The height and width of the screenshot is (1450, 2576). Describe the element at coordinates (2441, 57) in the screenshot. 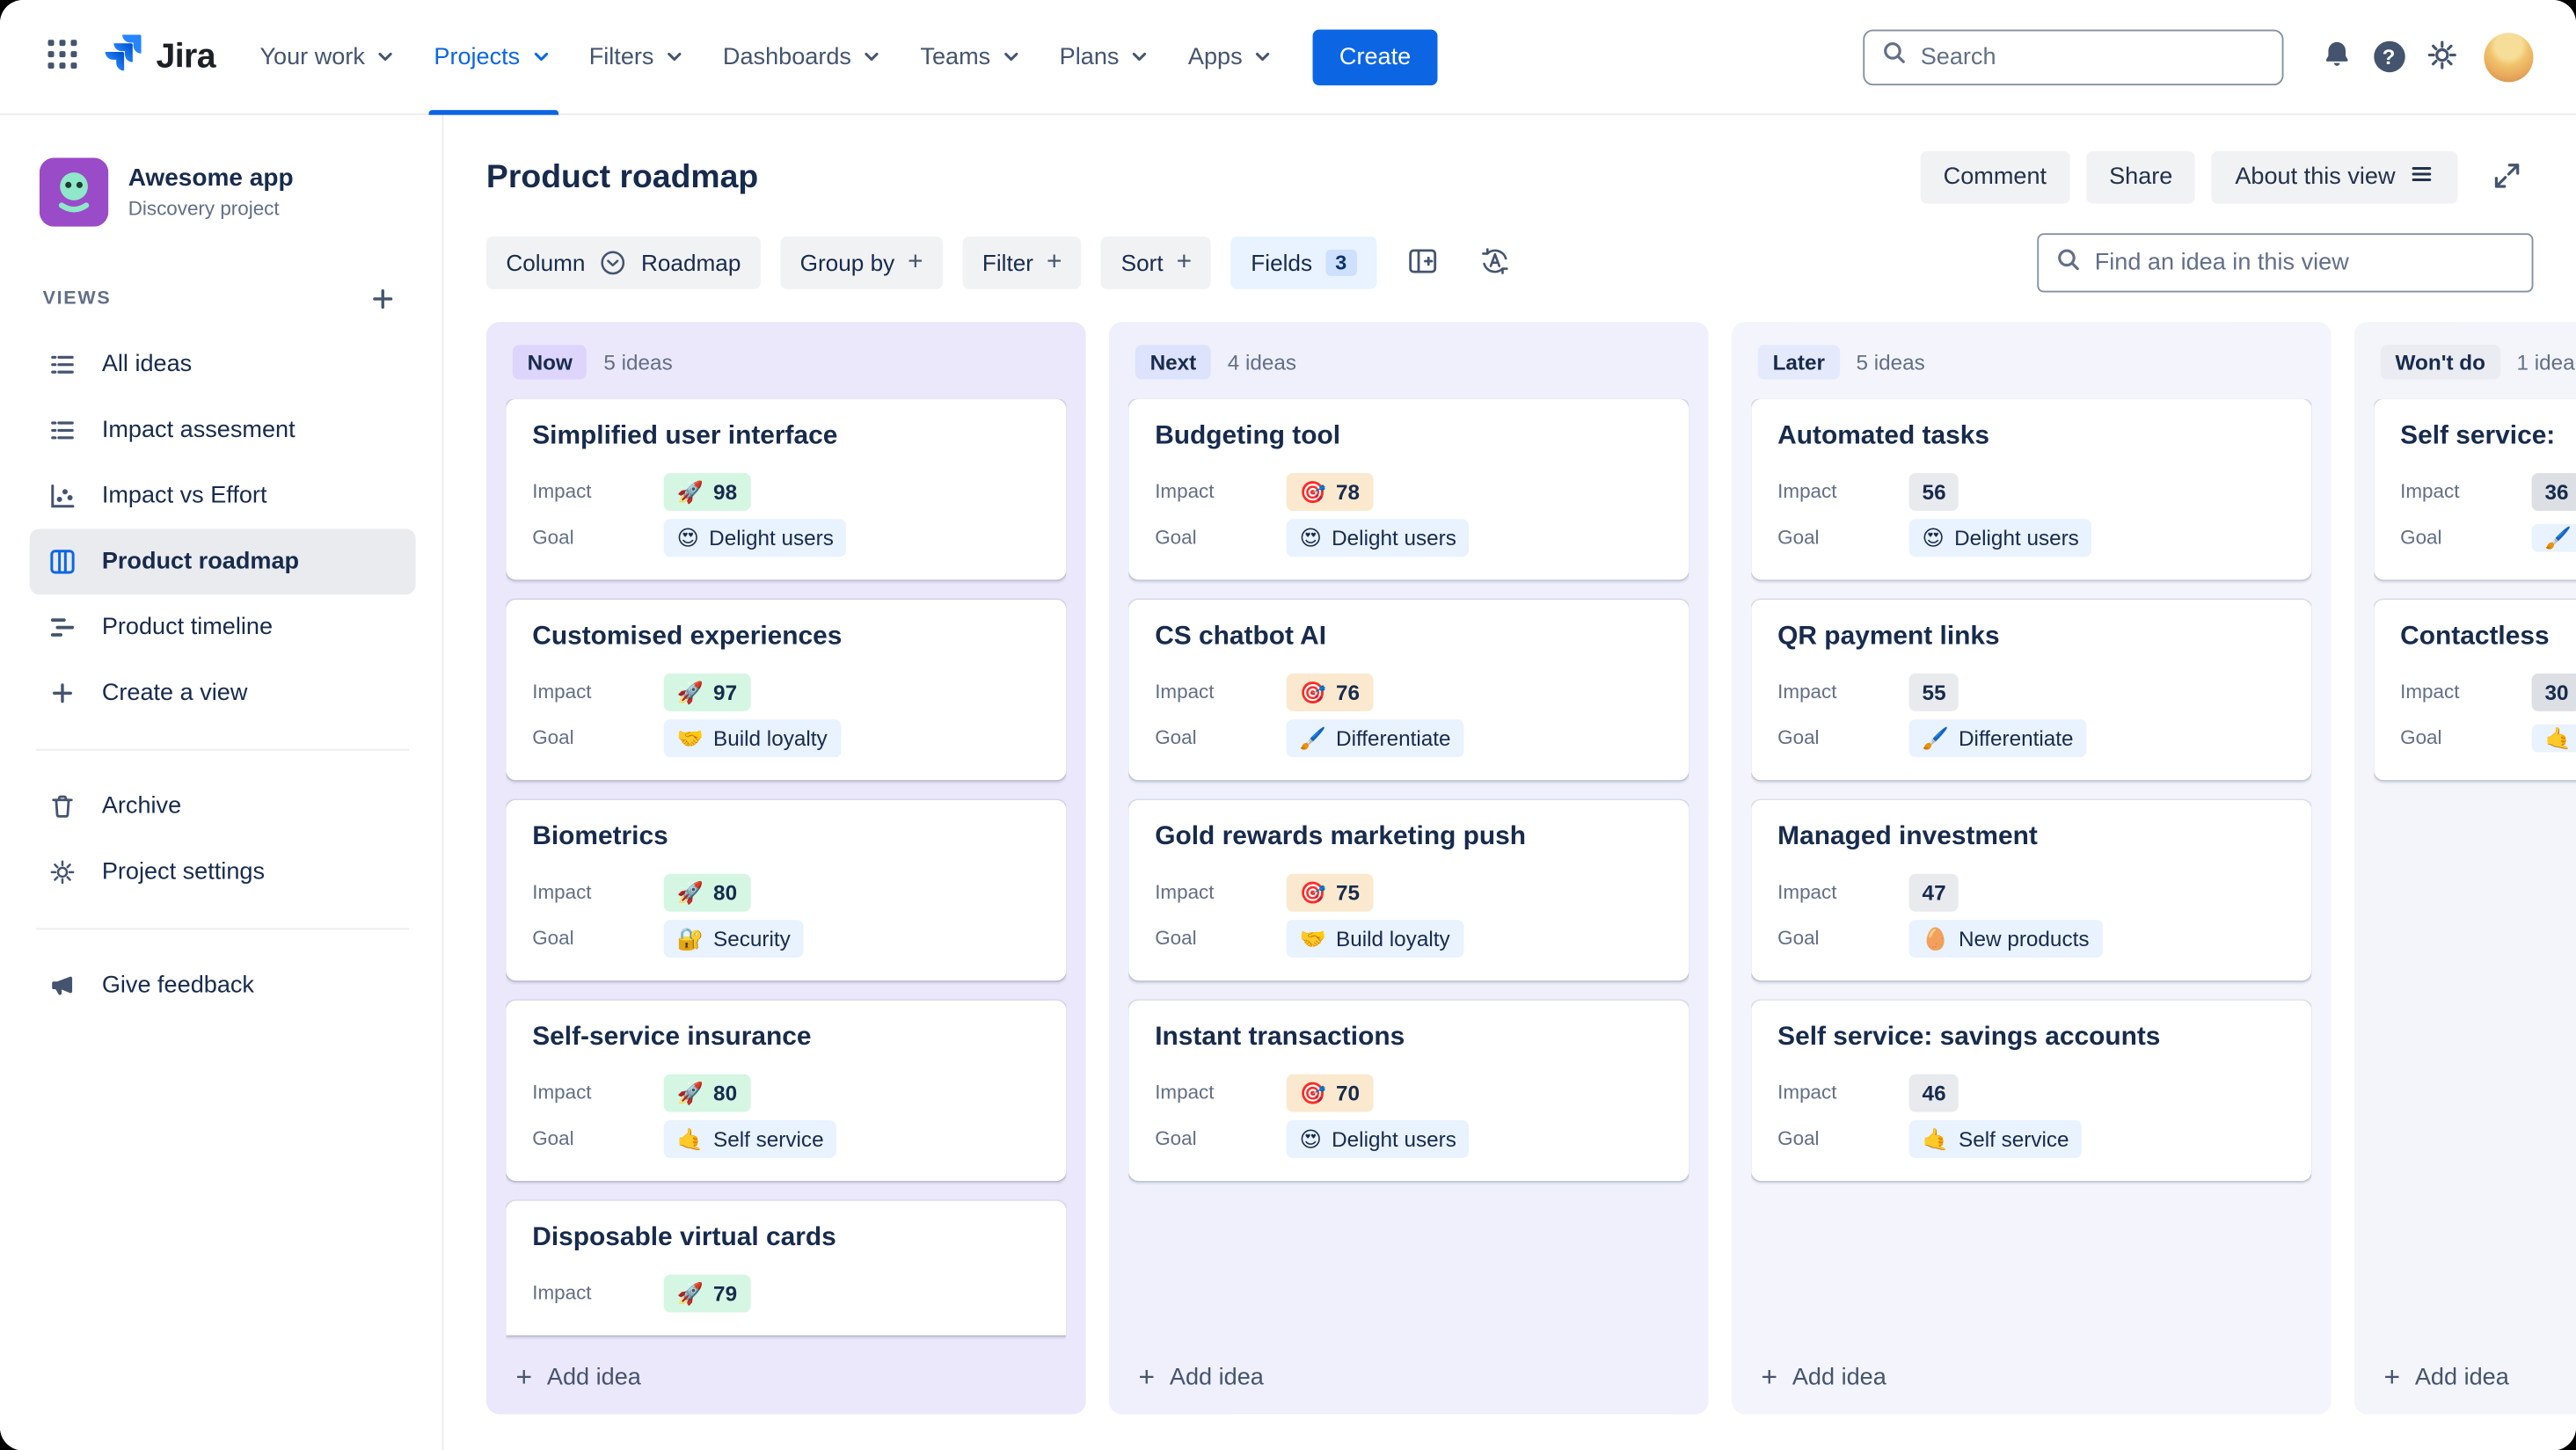

I see `settings-button` at that location.